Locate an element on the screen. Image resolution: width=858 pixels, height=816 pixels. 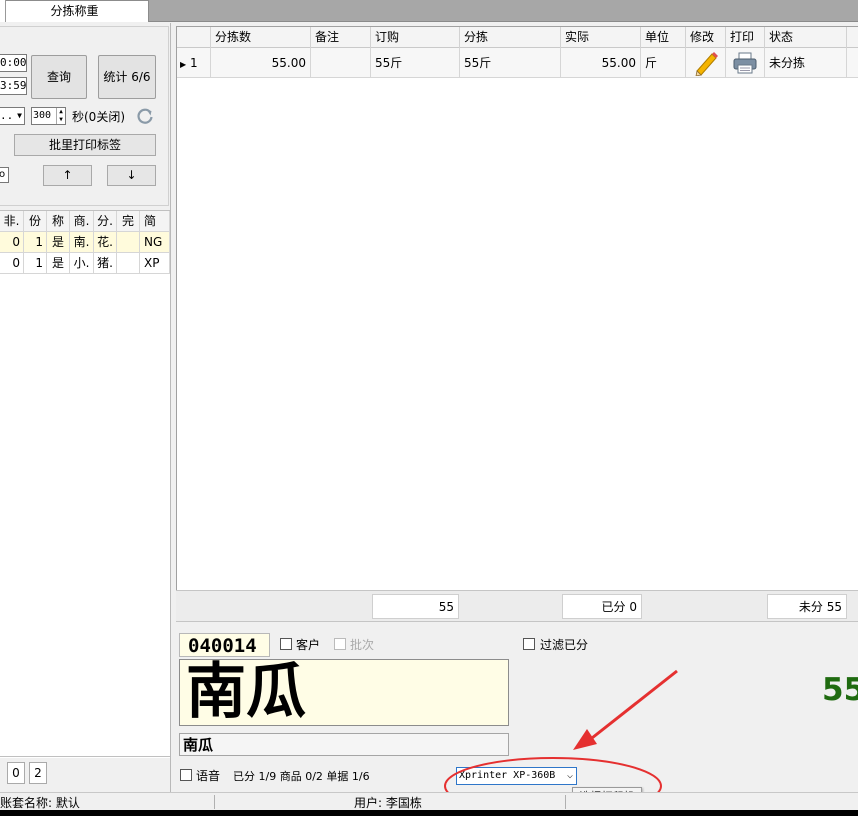
progress-summary: 已分 1/9 商品 0/2 单据 1/6 is located at coordinates (301, 776).